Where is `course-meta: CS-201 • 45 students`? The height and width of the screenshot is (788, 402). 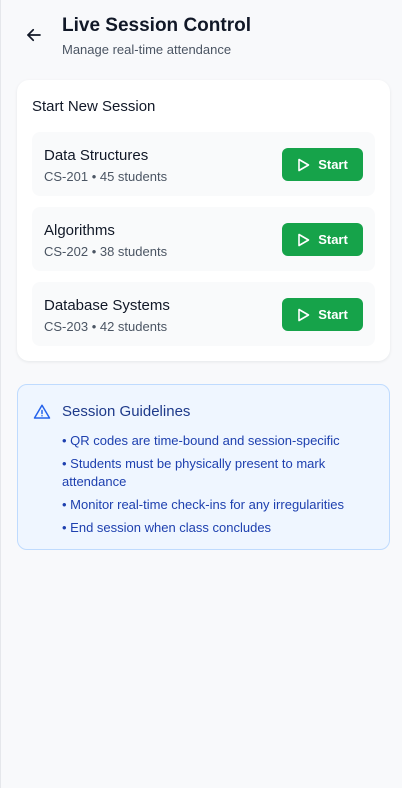 course-meta: CS-201 • 45 students is located at coordinates (106, 176).